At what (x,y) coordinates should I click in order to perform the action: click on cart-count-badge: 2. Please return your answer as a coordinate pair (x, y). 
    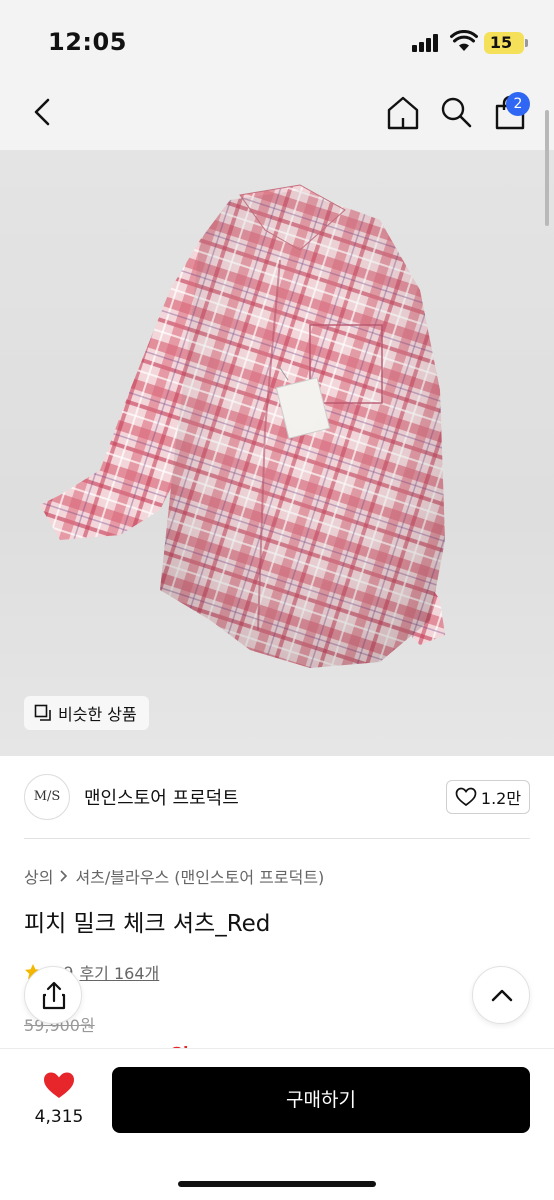
    Looking at the image, I should click on (518, 104).